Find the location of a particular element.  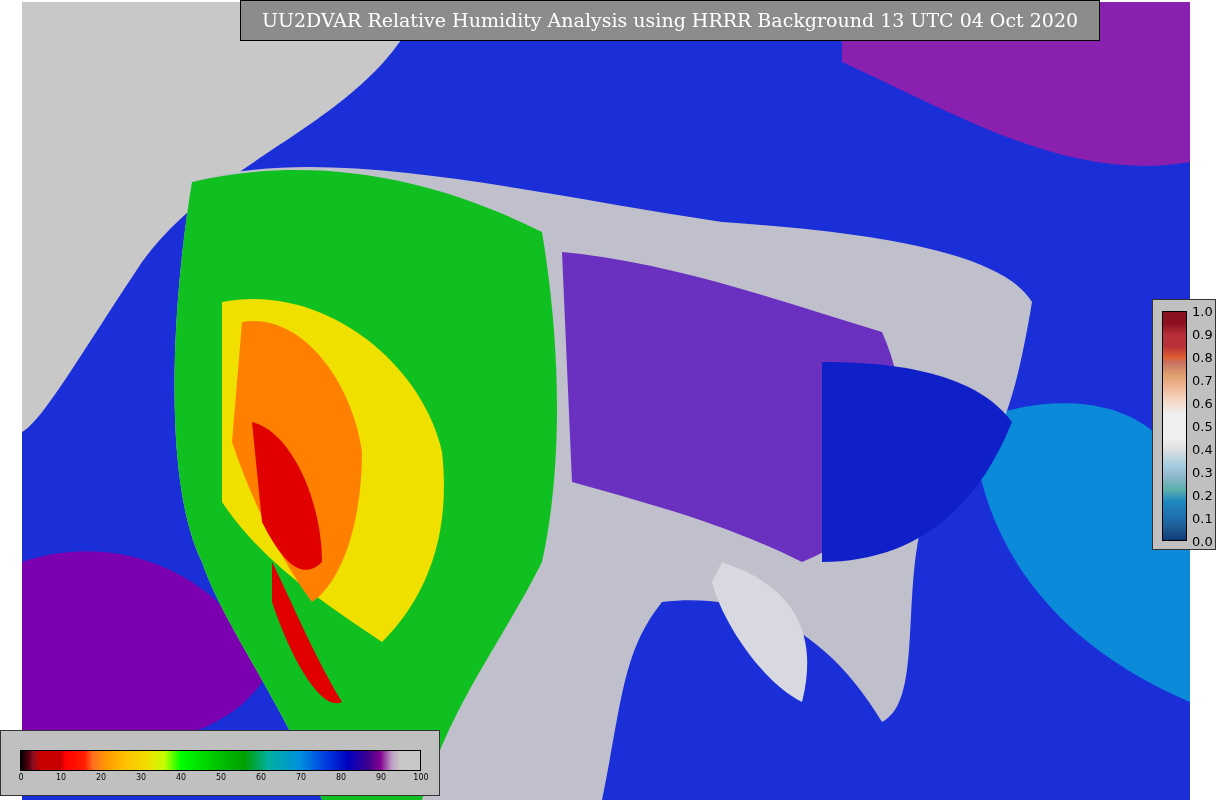

tick-label: 0.0 is located at coordinates (1202, 541).